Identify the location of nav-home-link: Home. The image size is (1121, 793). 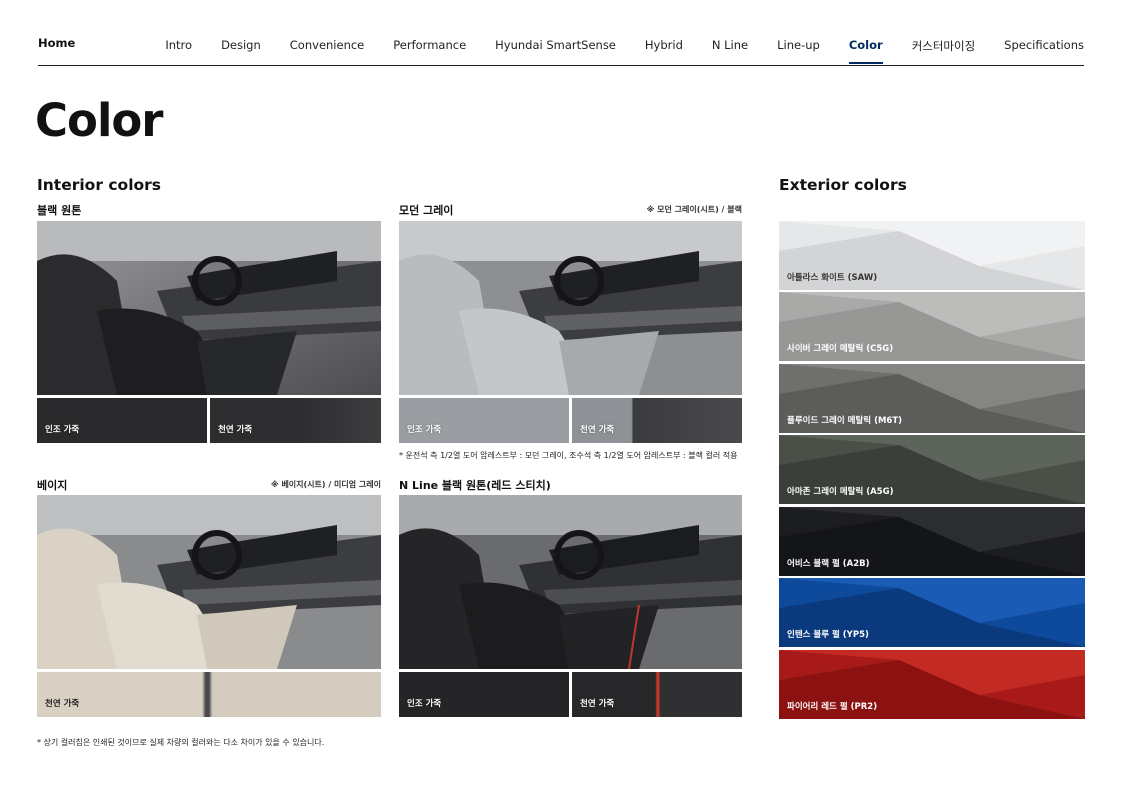
(56, 43).